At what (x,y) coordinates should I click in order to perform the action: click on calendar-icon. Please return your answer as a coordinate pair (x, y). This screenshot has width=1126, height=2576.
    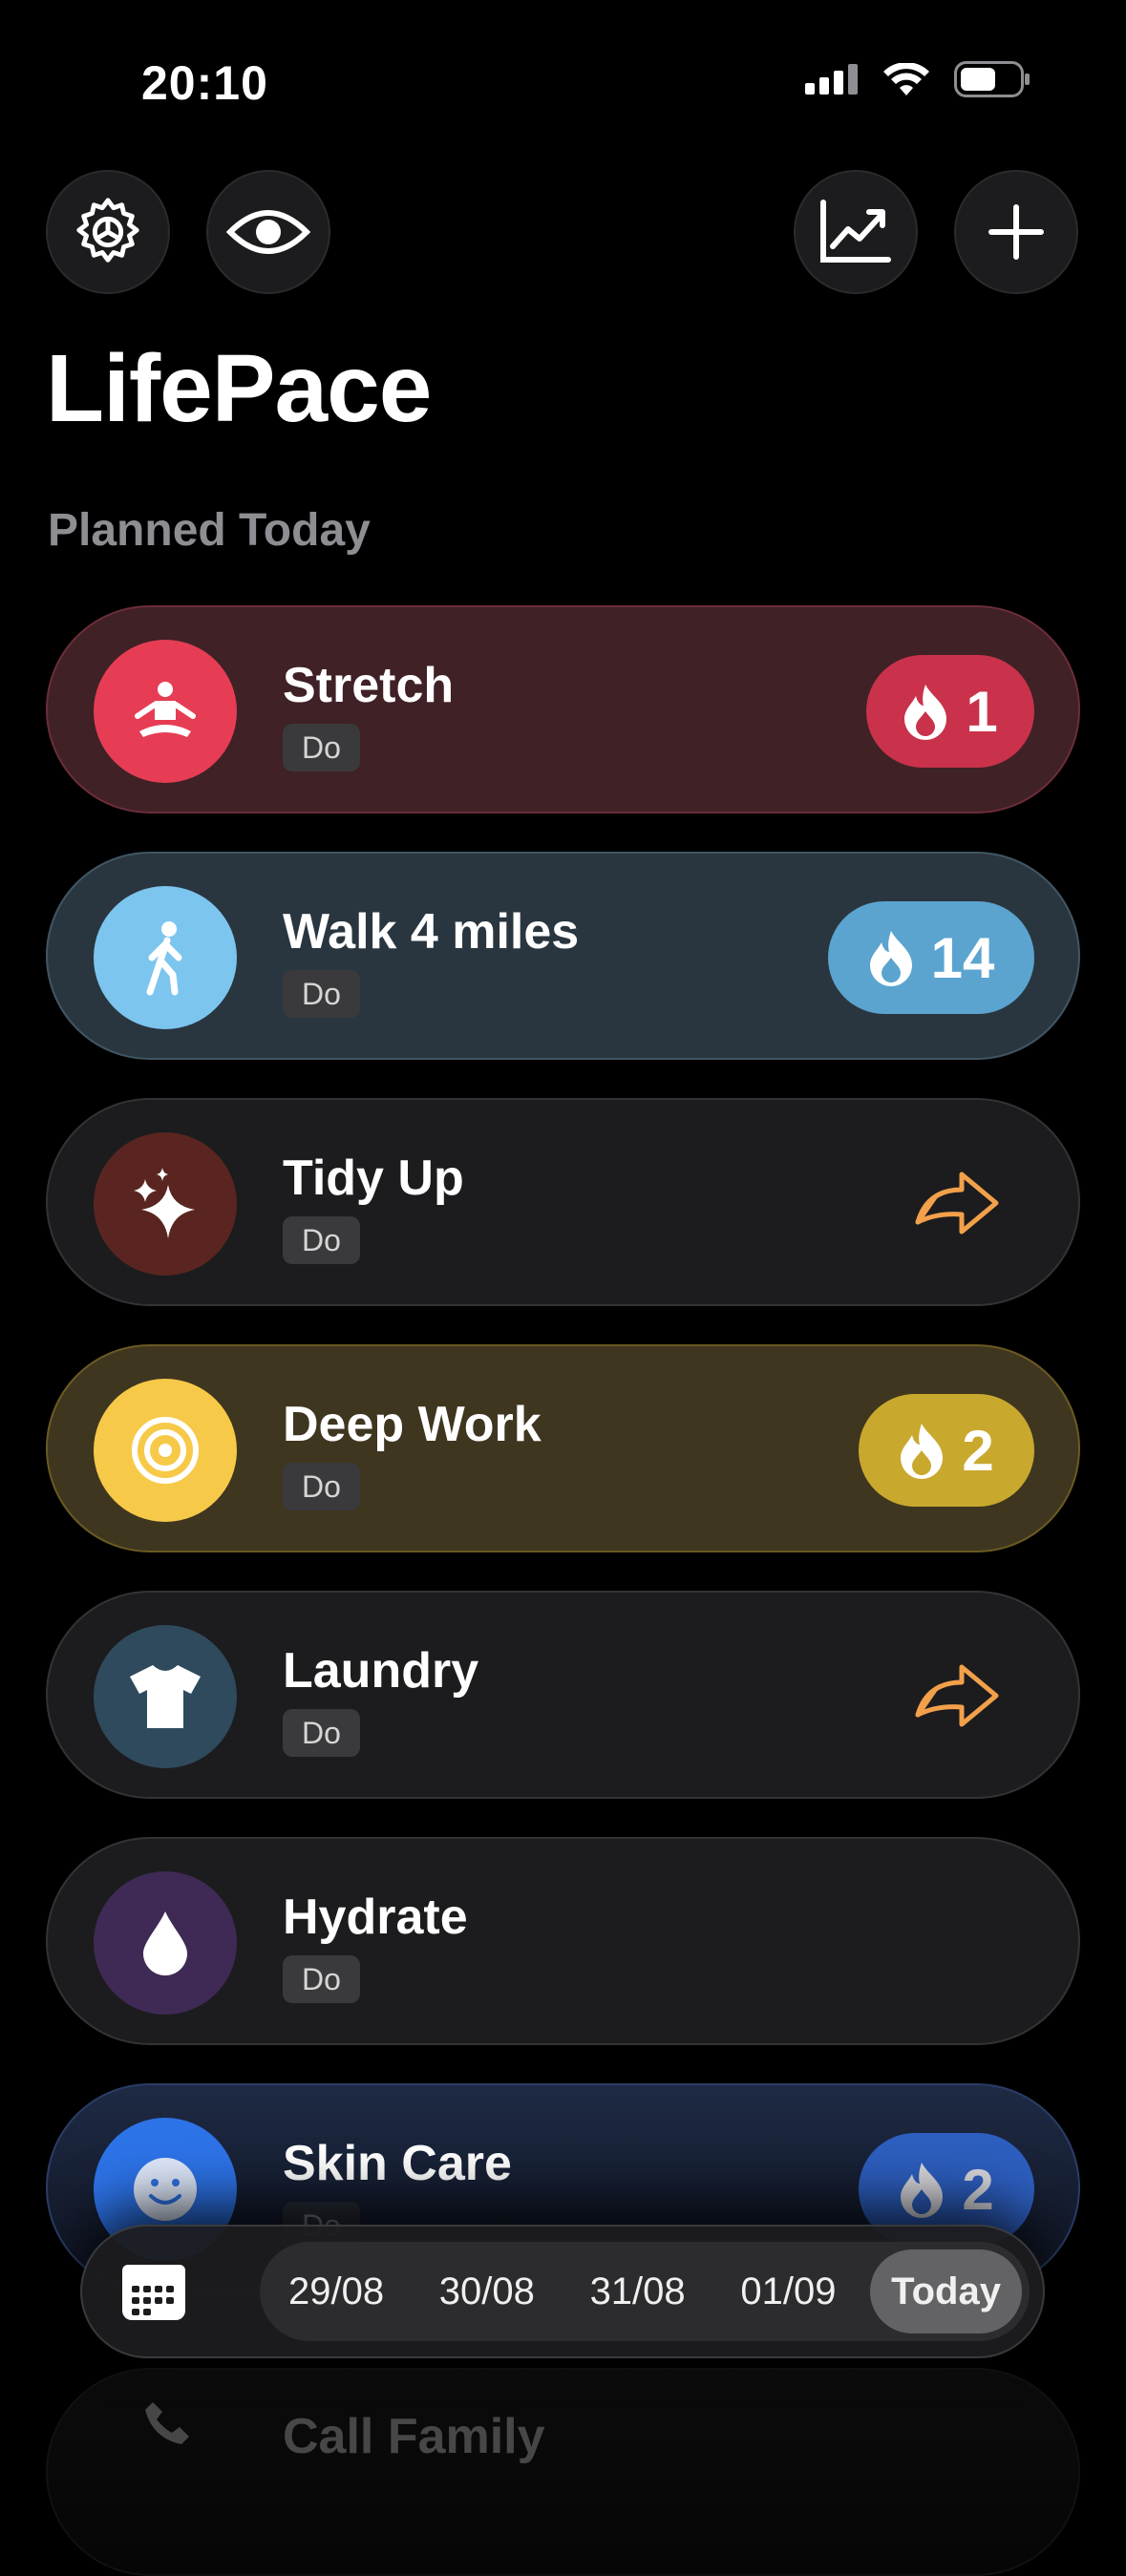
    Looking at the image, I should click on (153, 2290).